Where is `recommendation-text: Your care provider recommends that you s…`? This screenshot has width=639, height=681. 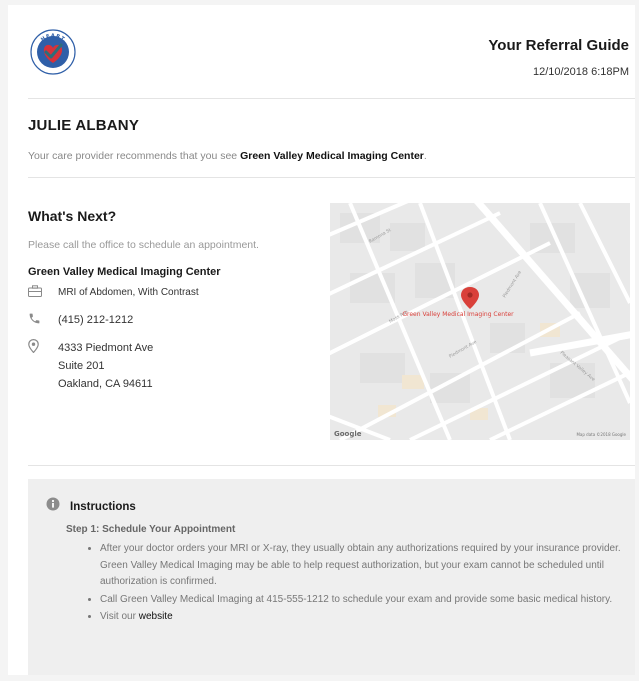 recommendation-text: Your care provider recommends that you s… is located at coordinates (227, 156).